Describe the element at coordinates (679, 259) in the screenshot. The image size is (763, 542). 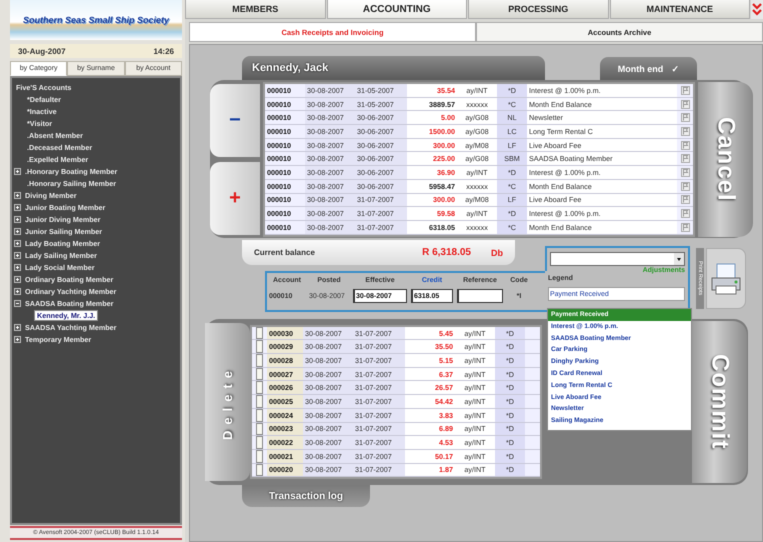
I see `dropdown-caret-icon` at that location.